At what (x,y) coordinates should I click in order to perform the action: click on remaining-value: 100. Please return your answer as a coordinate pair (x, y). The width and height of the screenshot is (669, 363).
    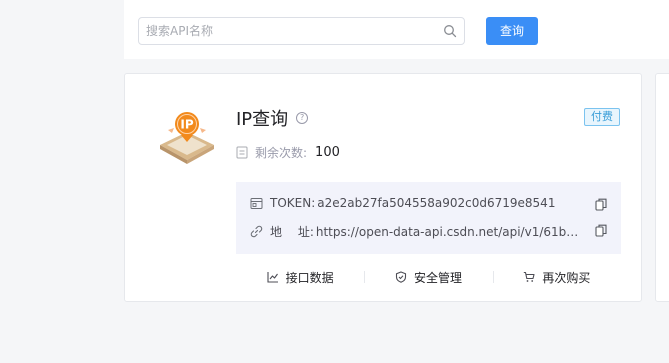
    Looking at the image, I should click on (327, 152).